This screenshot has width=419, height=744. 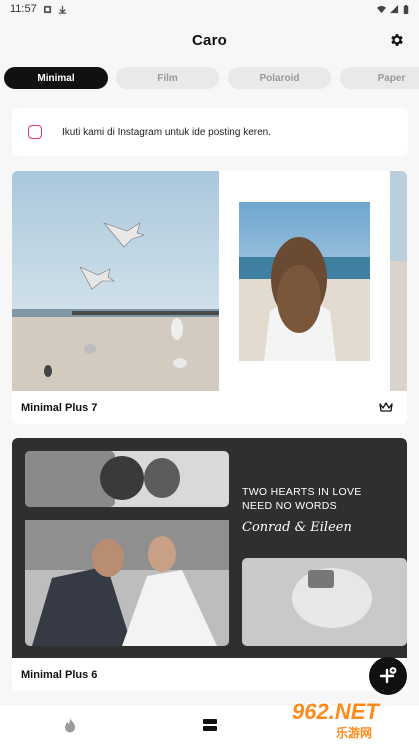 I want to click on crown-icon, so click(x=386, y=407).